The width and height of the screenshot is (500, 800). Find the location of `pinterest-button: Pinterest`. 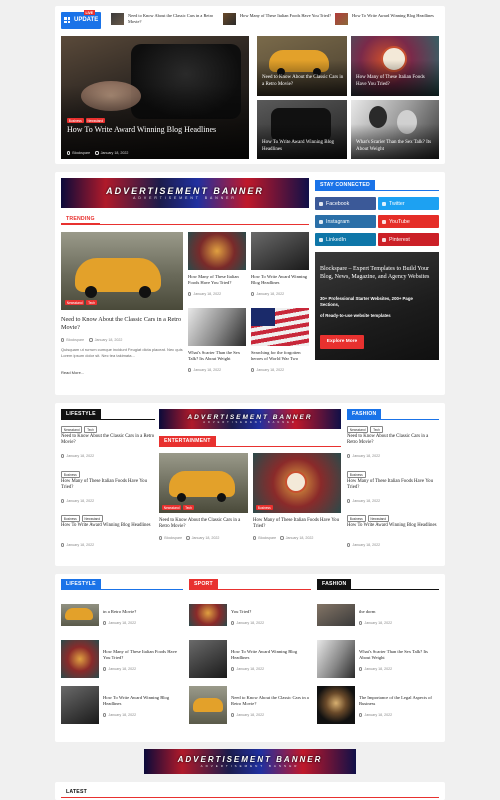

pinterest-button: Pinterest is located at coordinates (408, 239).